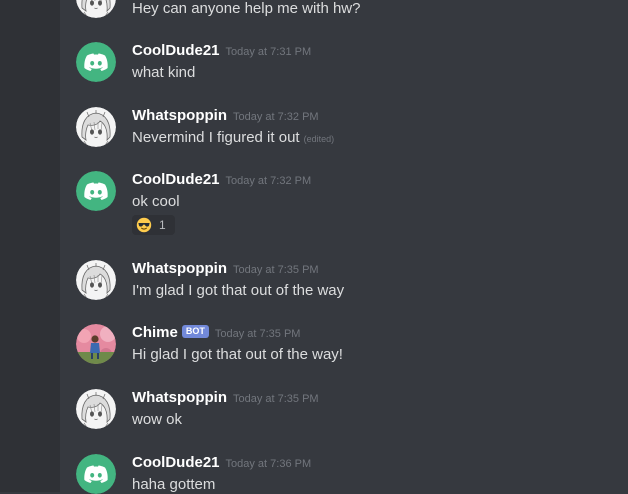  What do you see at coordinates (221, 463) in the screenshot?
I see `message-header: CoolDude21 Today at 7:36 PM` at bounding box center [221, 463].